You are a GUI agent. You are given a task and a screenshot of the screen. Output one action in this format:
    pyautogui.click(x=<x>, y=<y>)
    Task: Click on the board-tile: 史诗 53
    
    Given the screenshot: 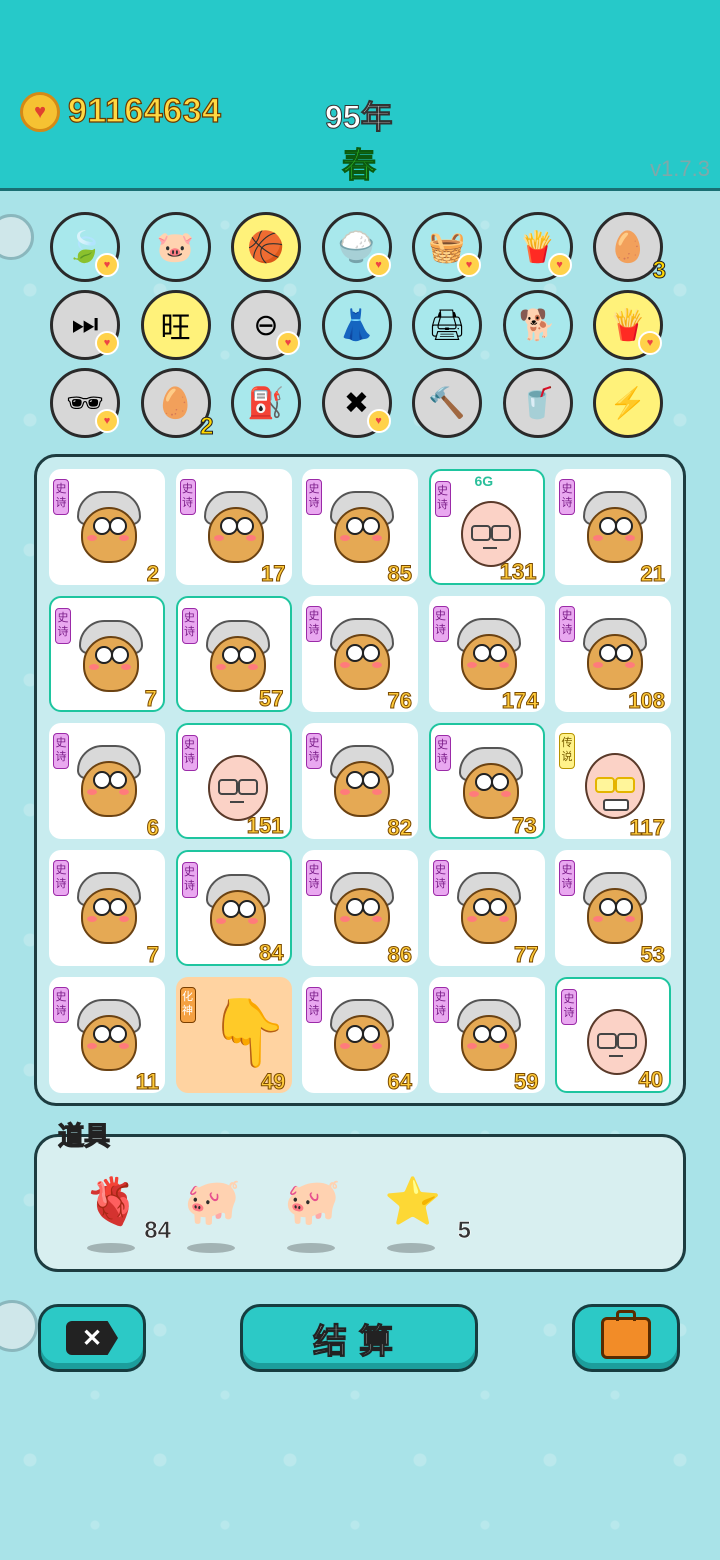 What is the action you would take?
    pyautogui.click(x=613, y=909)
    